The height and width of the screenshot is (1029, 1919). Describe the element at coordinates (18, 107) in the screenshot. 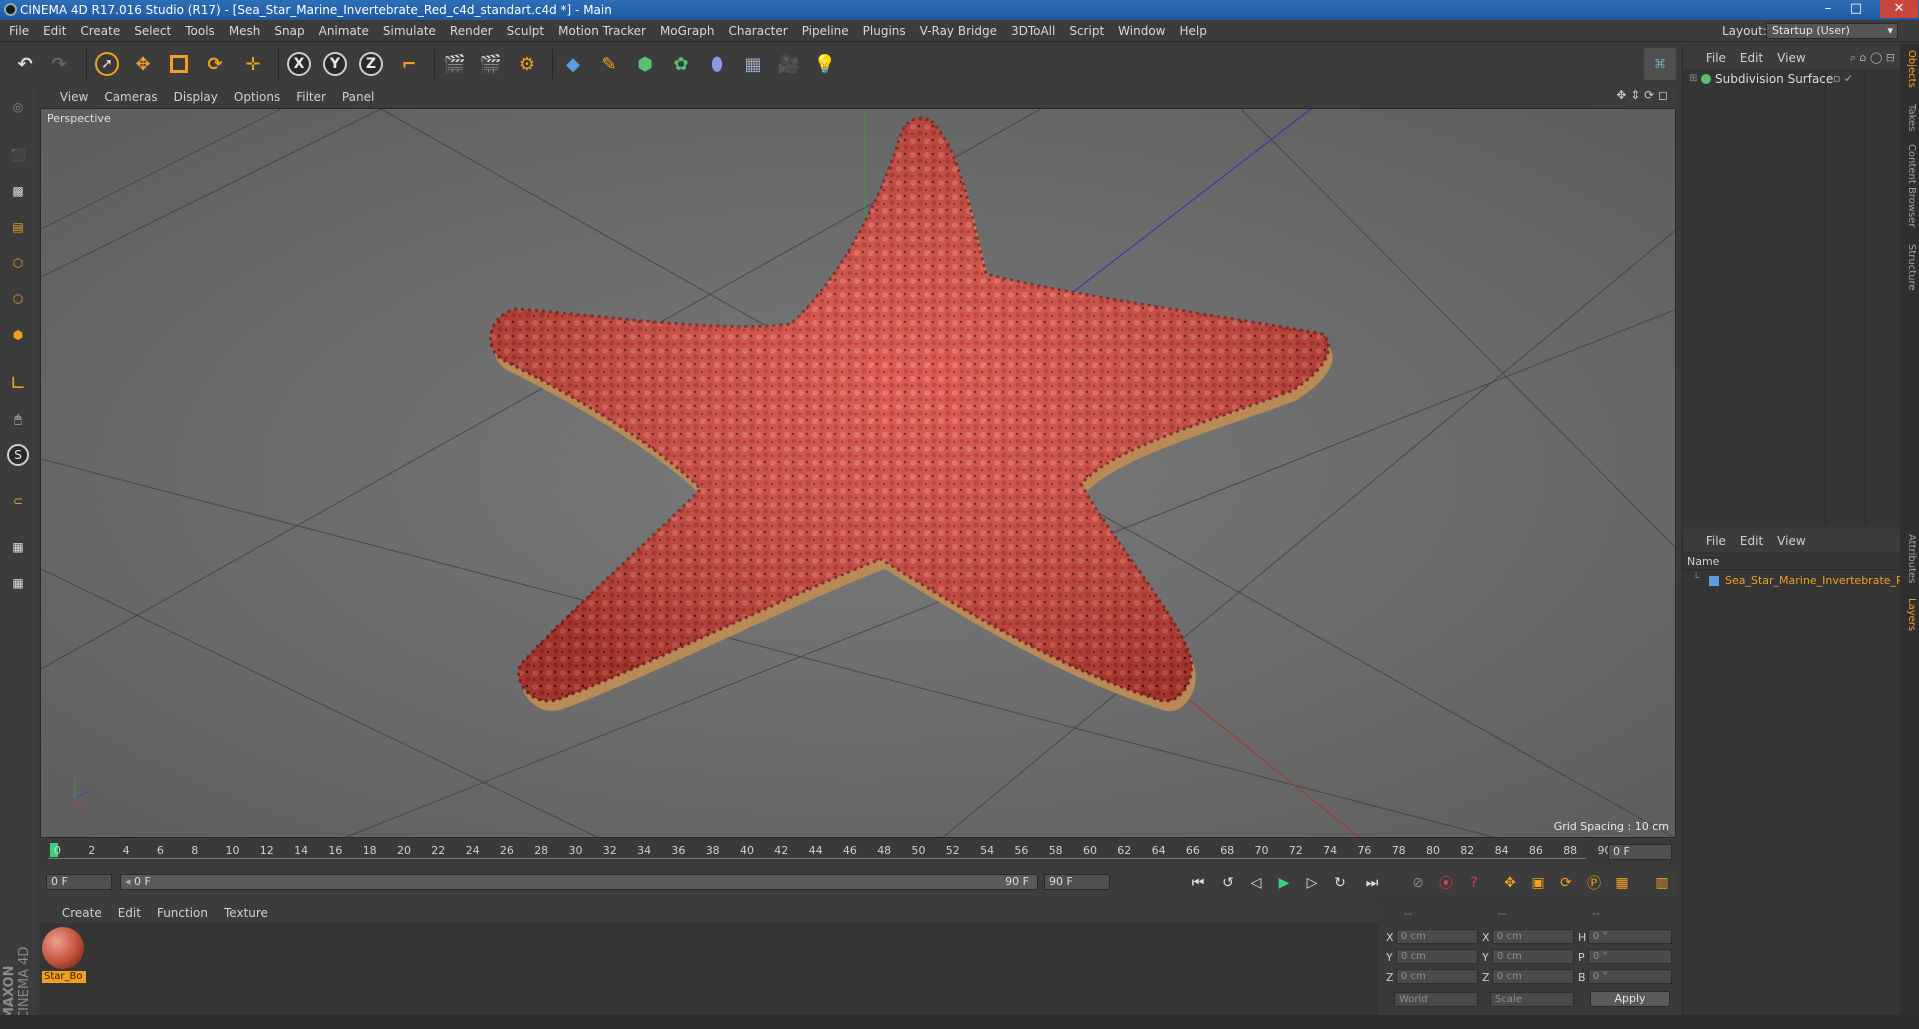

I see `make-editable-icon: ◎` at that location.